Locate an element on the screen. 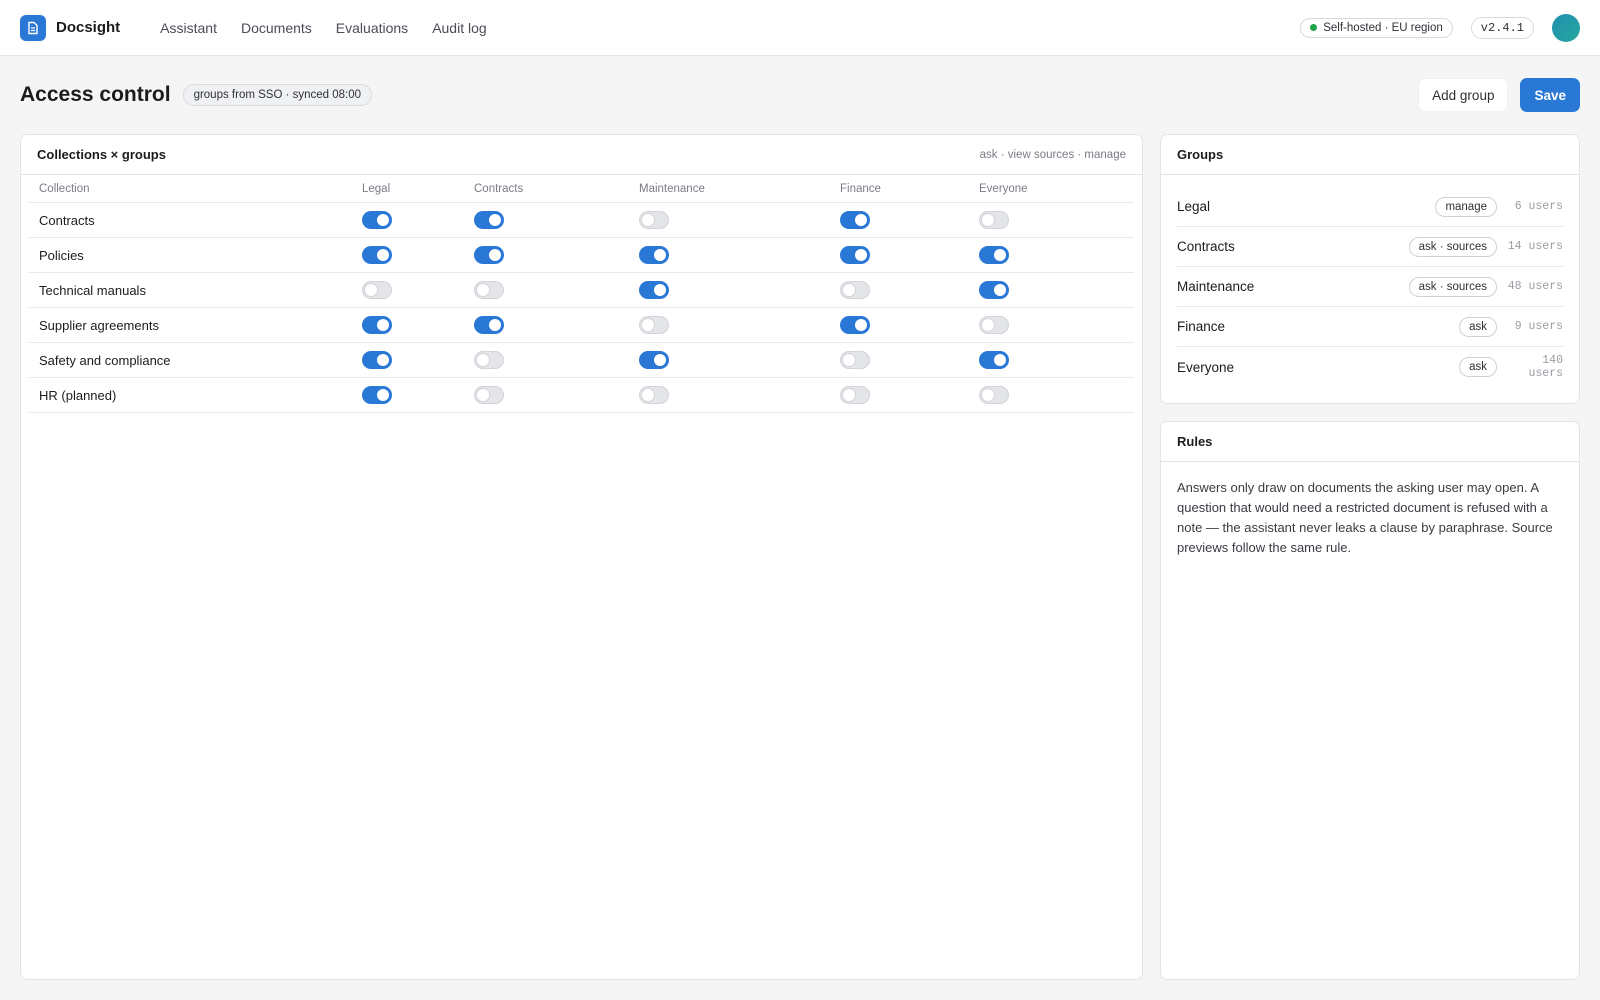 This screenshot has width=1600, height=1000. table-row: Contracts is located at coordinates (581, 220).